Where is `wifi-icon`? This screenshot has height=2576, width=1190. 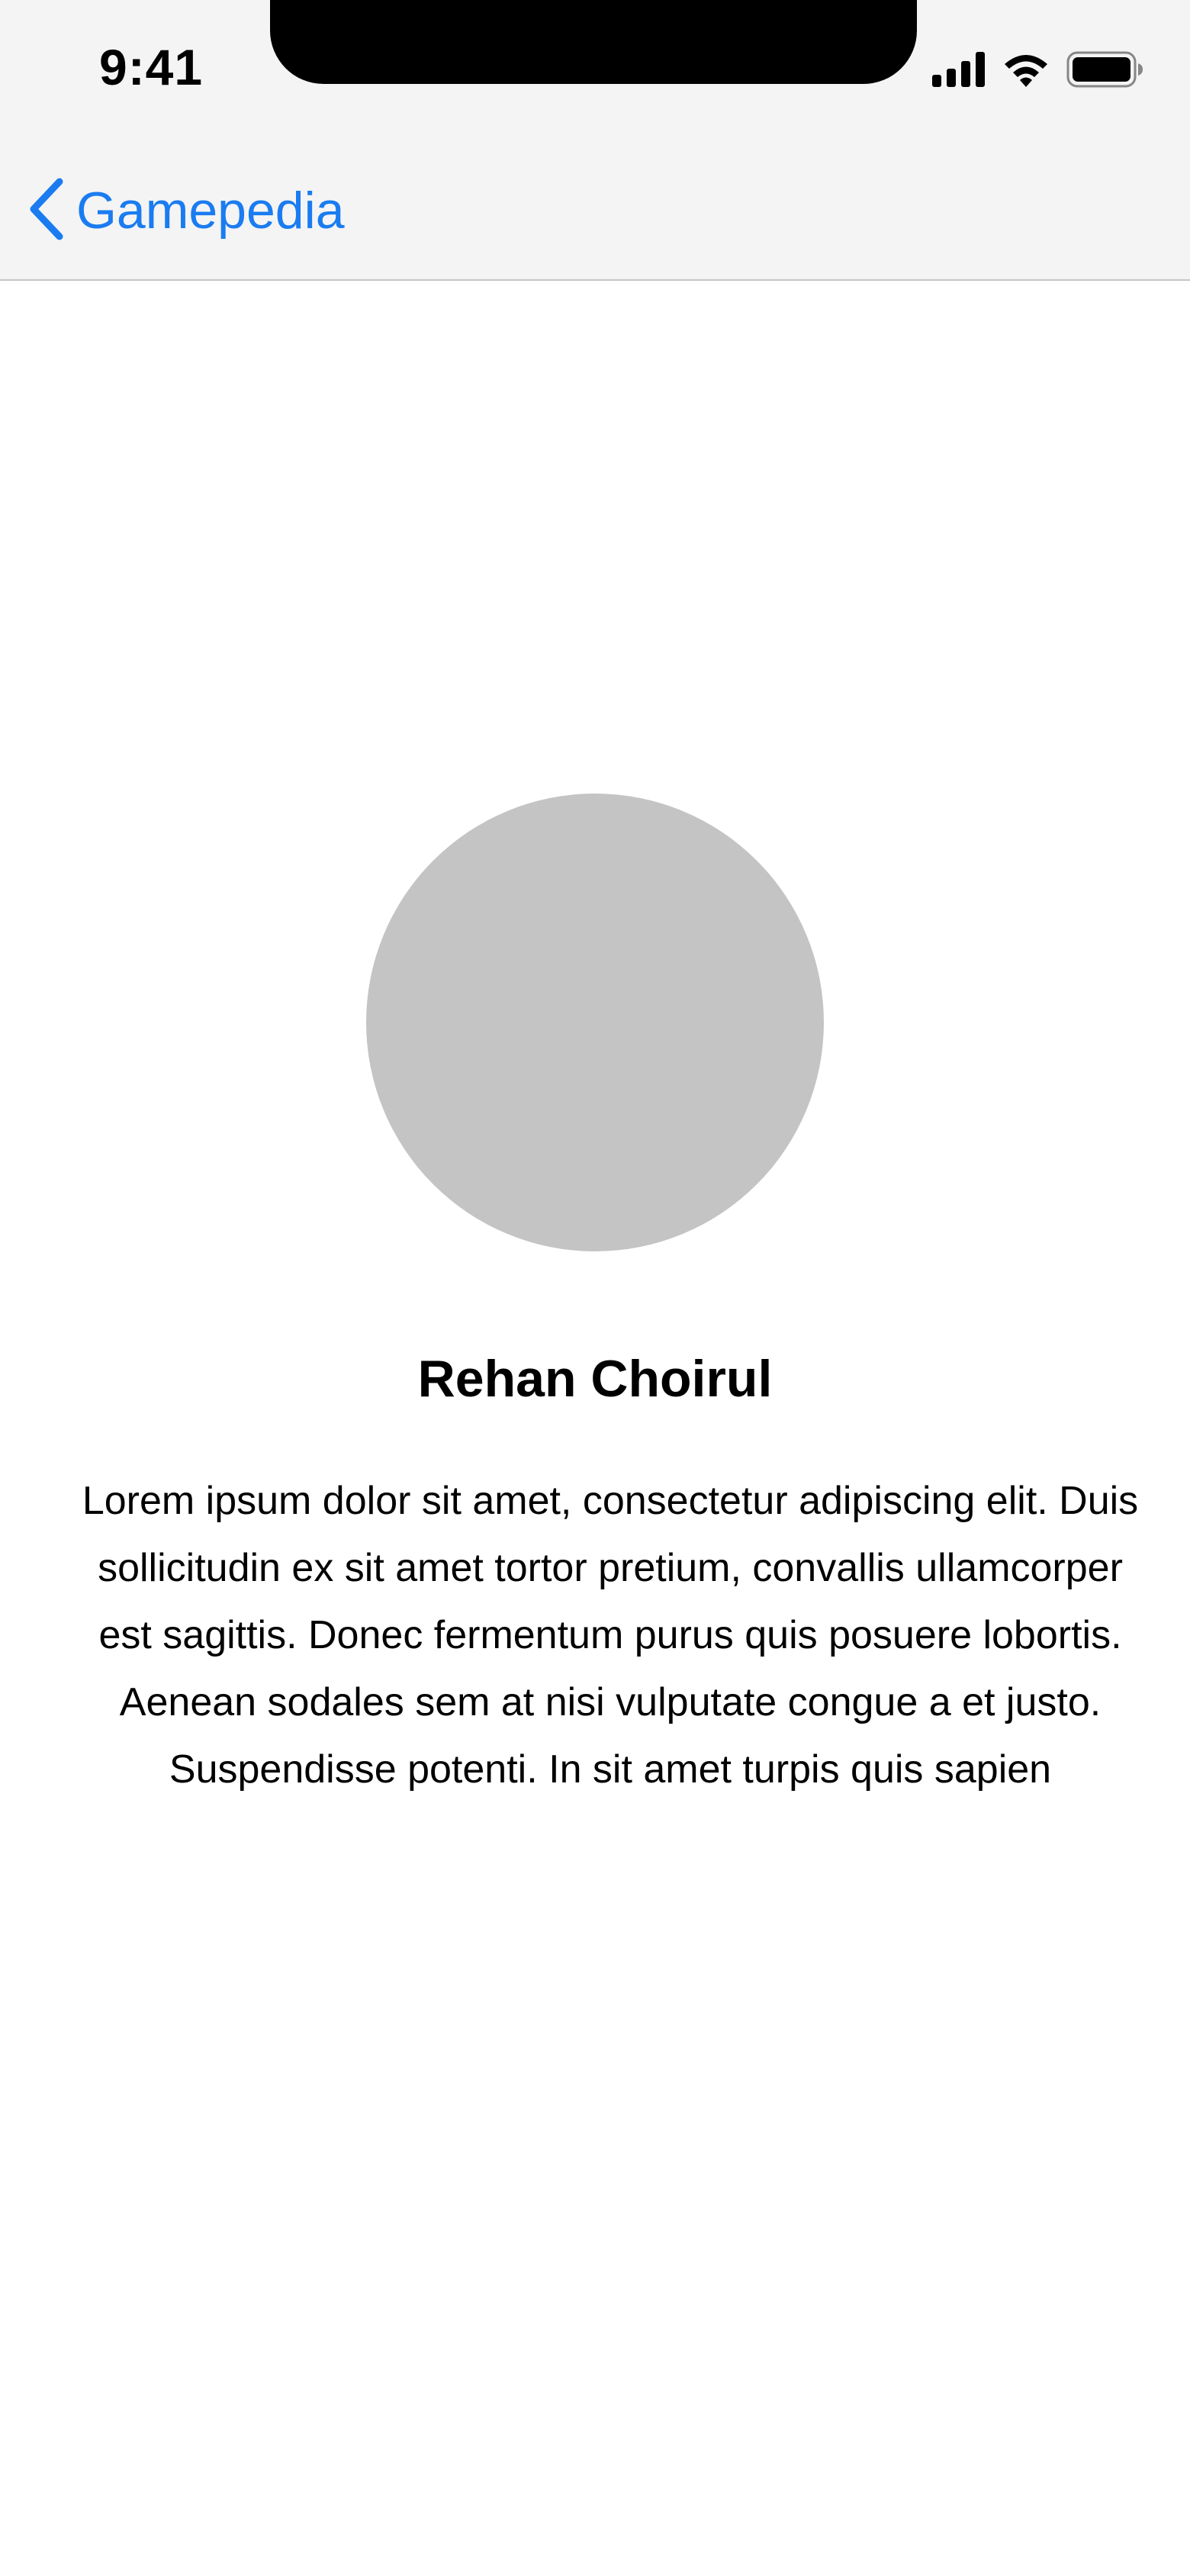
wifi-icon is located at coordinates (1026, 71).